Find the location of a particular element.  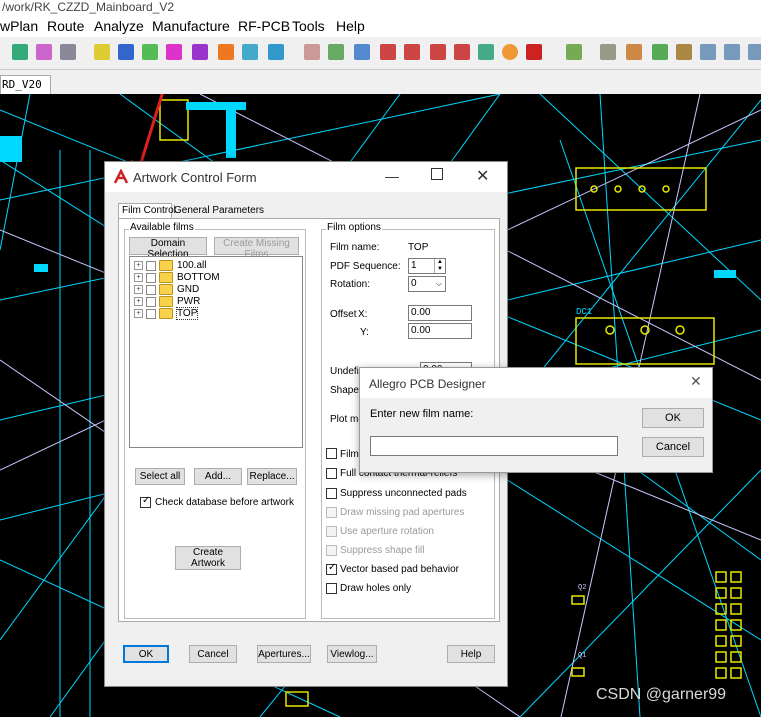

pdf-sequence-value: 1 is located at coordinates (414, 265).